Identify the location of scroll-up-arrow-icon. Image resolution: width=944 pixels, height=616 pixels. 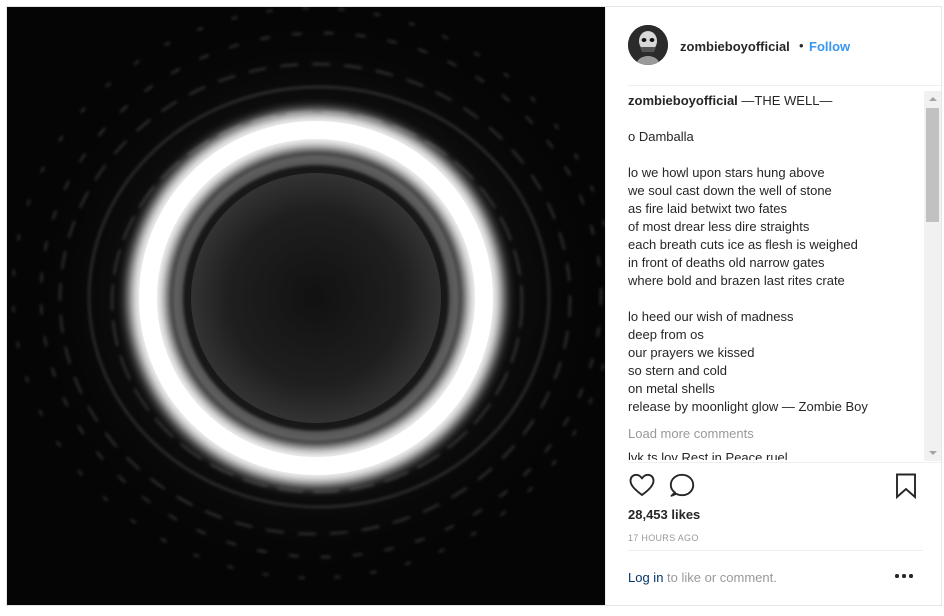
(932, 99).